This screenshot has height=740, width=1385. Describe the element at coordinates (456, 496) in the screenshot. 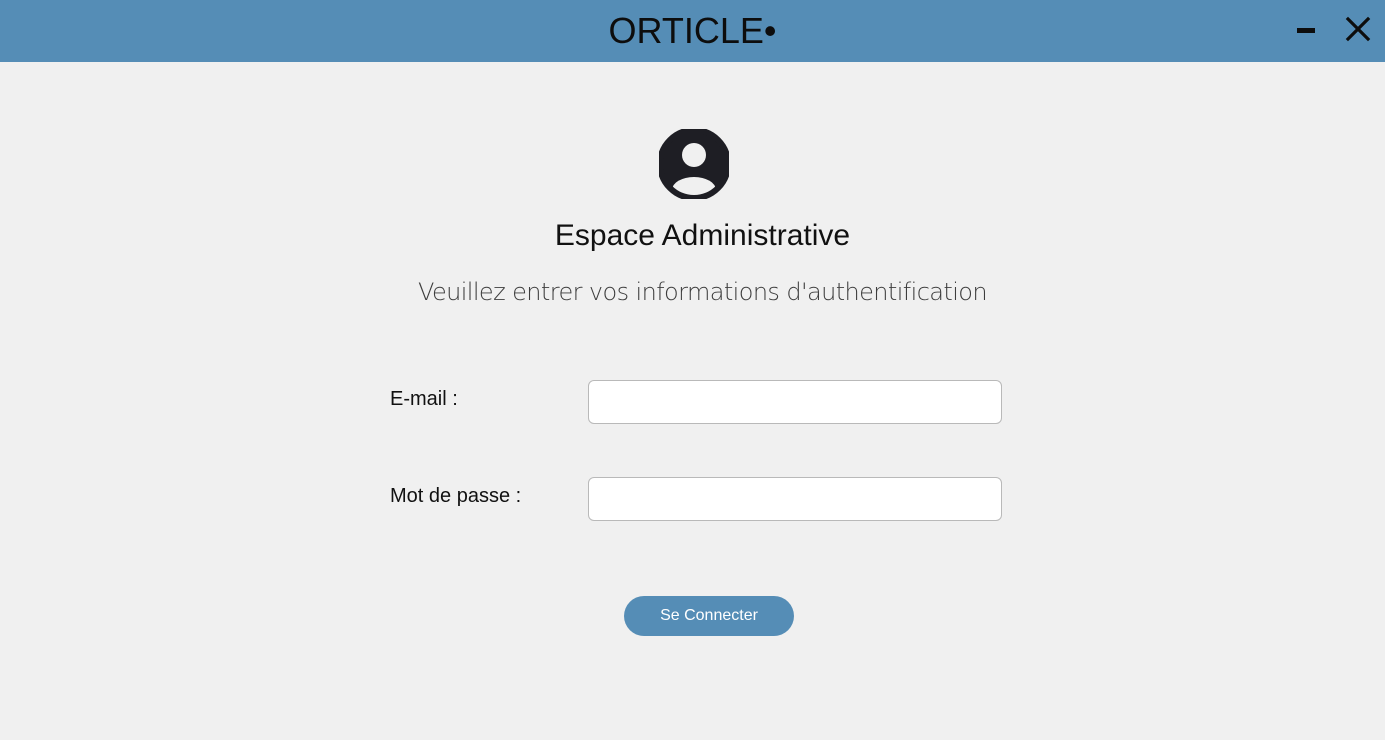

I see `password-label: Mot de passe :` at that location.